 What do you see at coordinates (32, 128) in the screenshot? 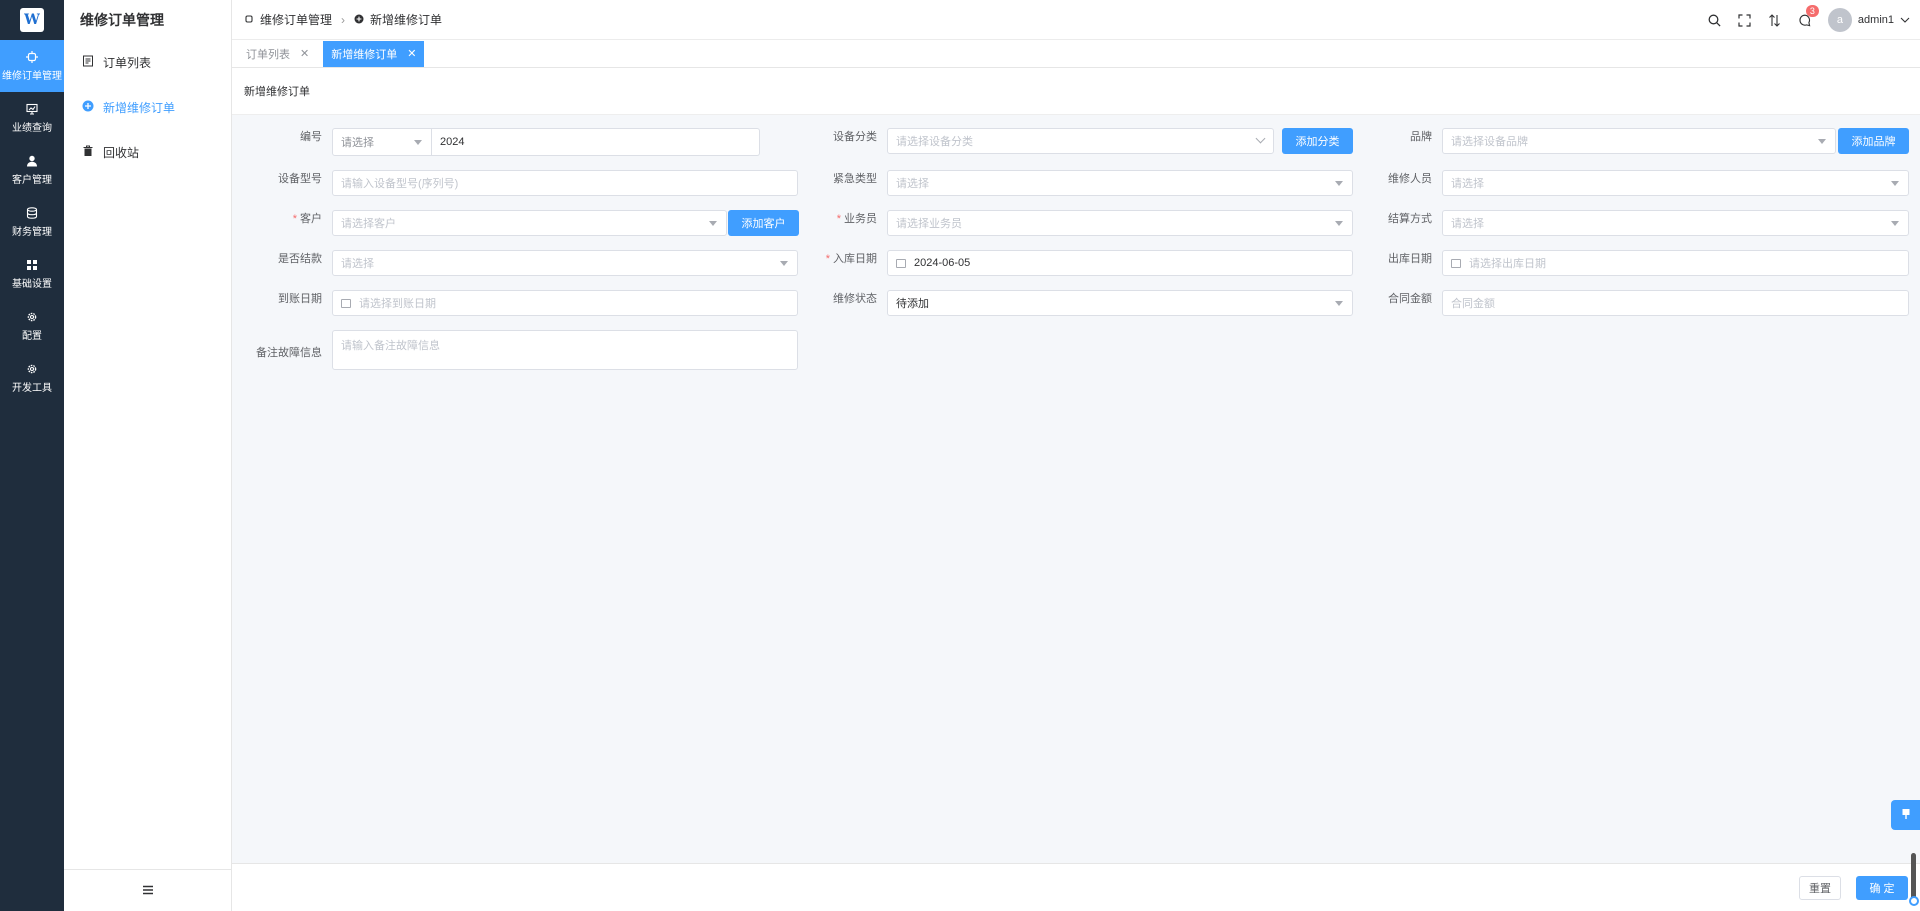
I see `rail-item-label: 业绩查询` at bounding box center [32, 128].